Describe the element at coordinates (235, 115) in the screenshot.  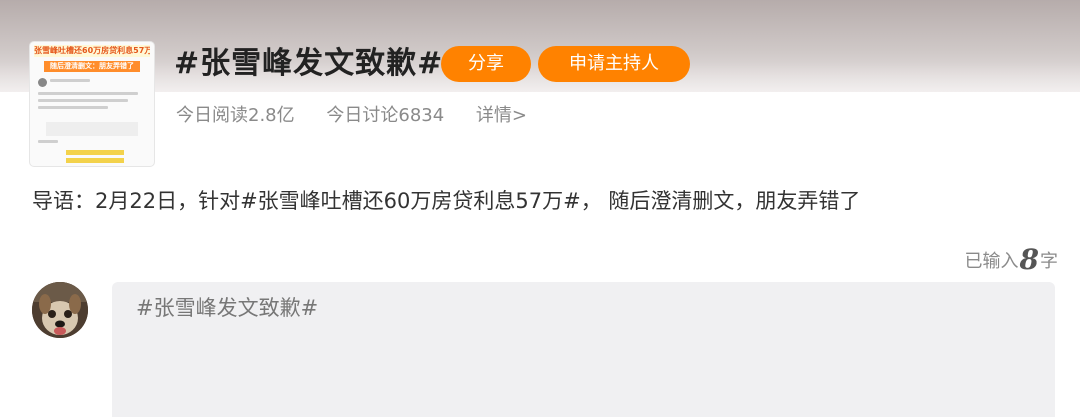
I see `reads-count: 今日阅读2.8亿` at that location.